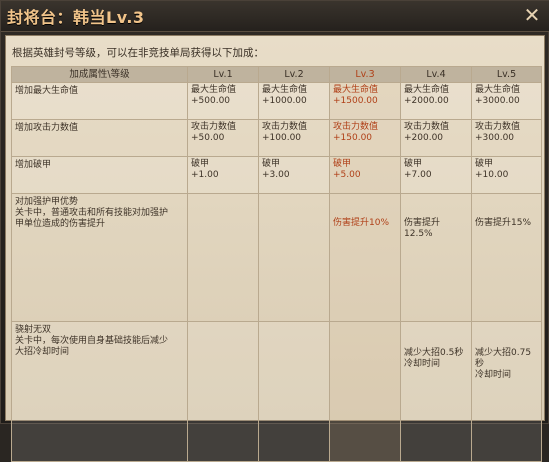 Image resolution: width=549 pixels, height=462 pixels. What do you see at coordinates (365, 257) in the screenshot?
I see `value-cell-current: 伤害提升10%` at bounding box center [365, 257].